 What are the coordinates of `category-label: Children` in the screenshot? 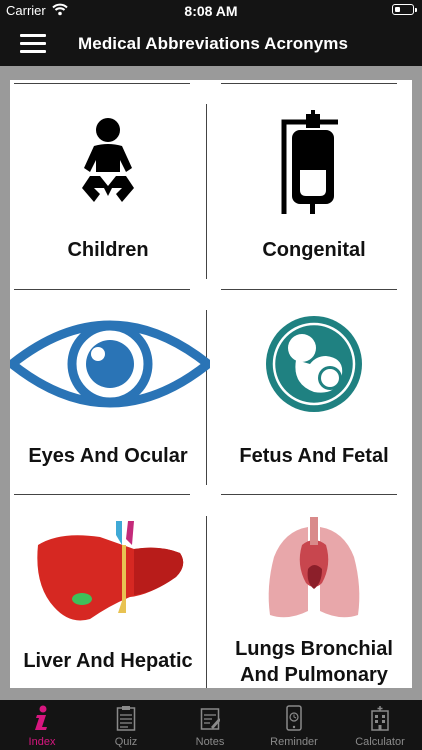 It's located at (108, 250).